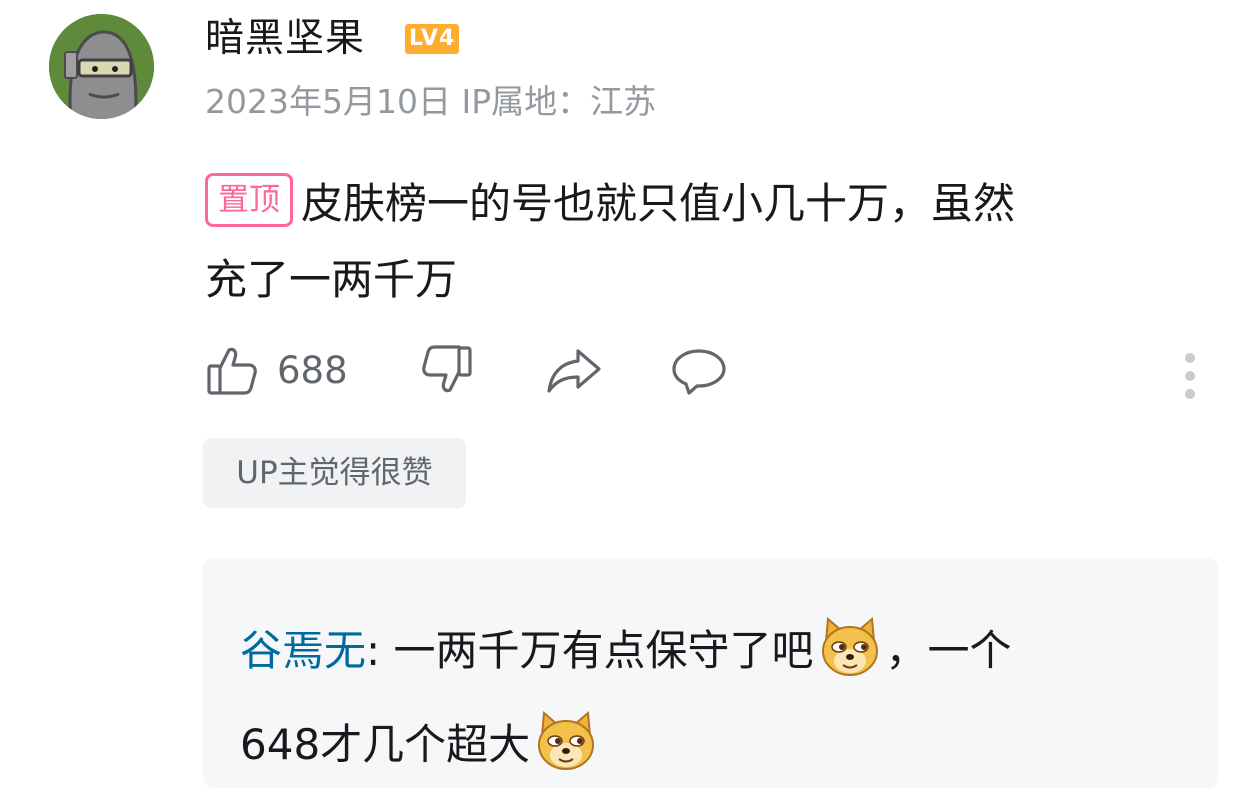  I want to click on reply-button, so click(699, 370).